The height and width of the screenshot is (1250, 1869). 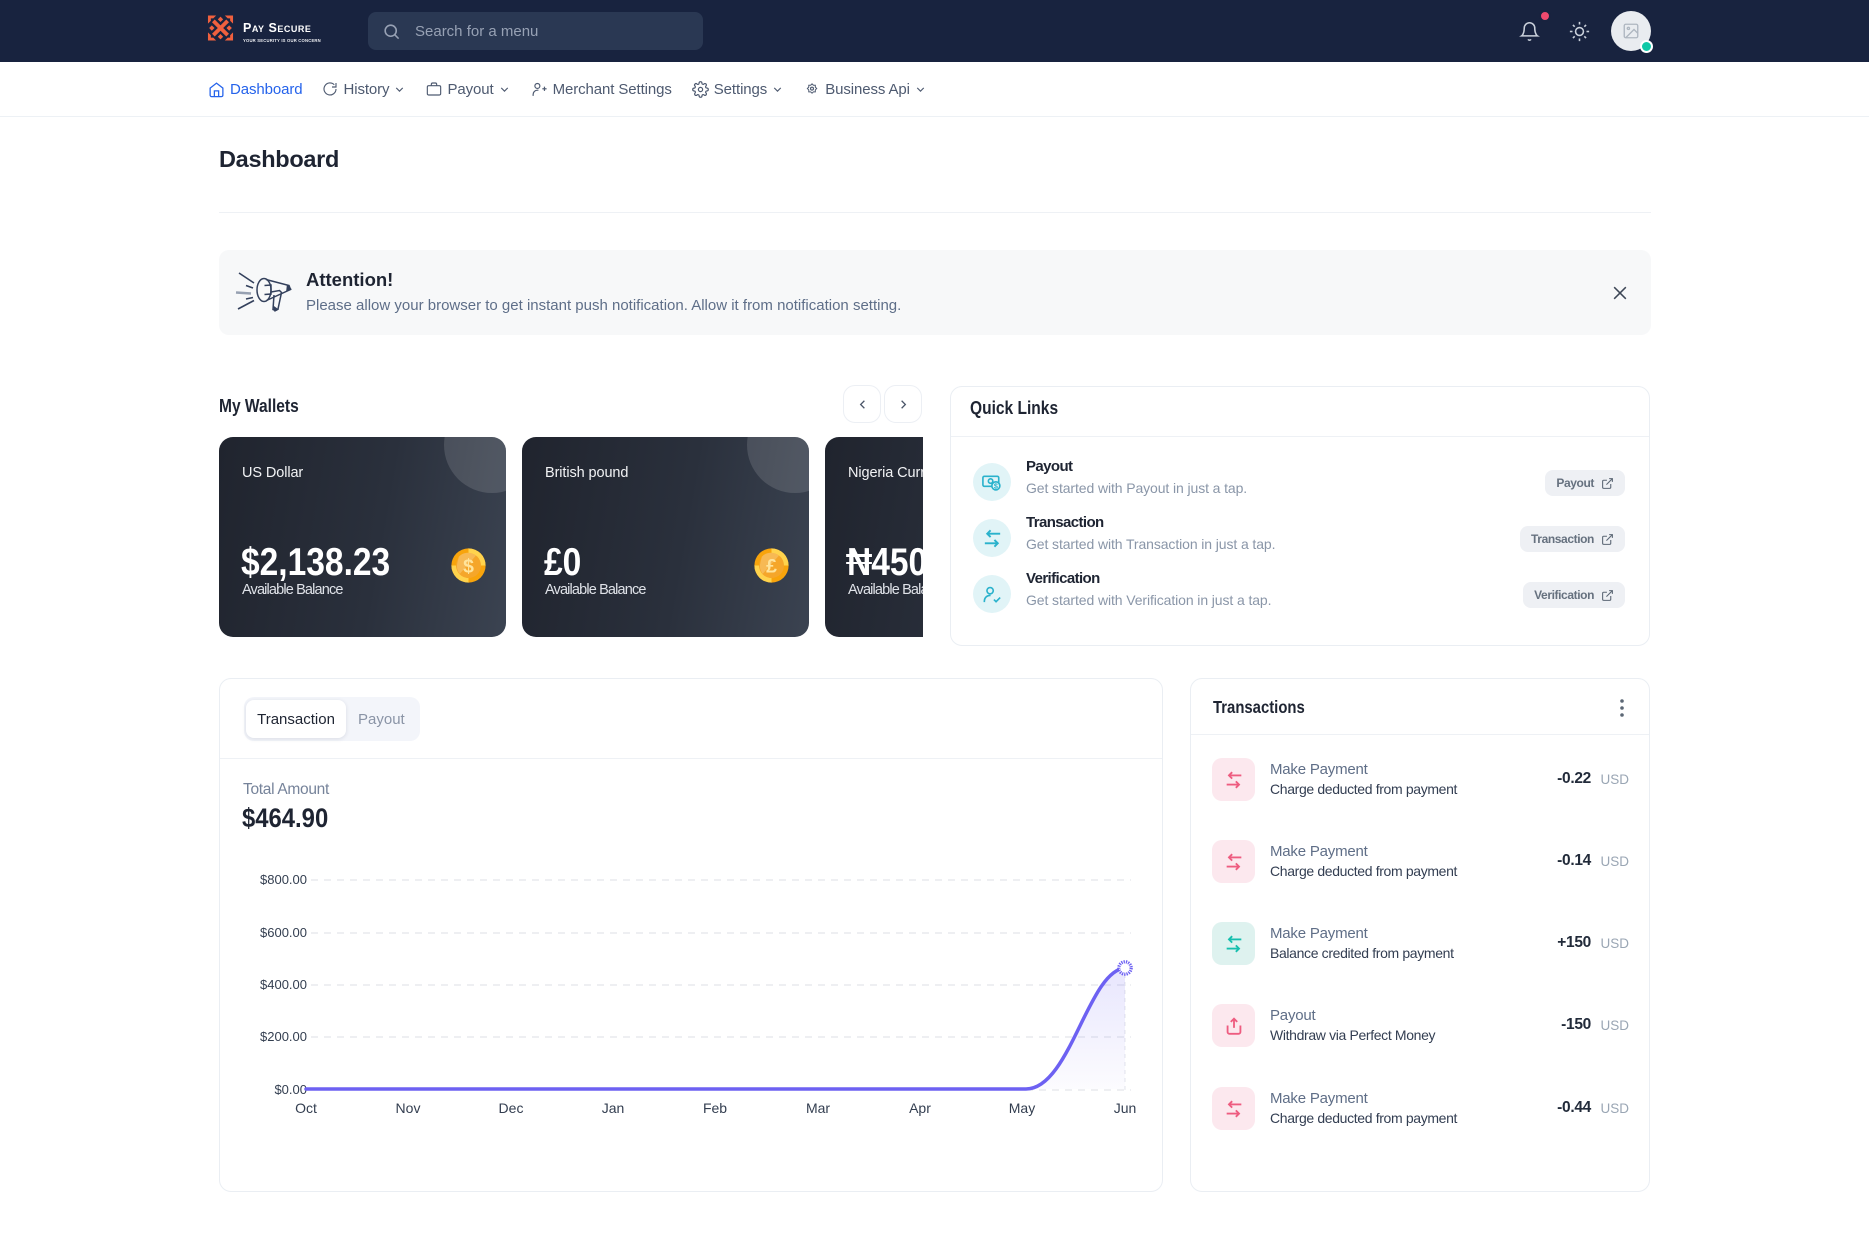 What do you see at coordinates (1125, 1108) in the screenshot?
I see `svg-text: Jun` at bounding box center [1125, 1108].